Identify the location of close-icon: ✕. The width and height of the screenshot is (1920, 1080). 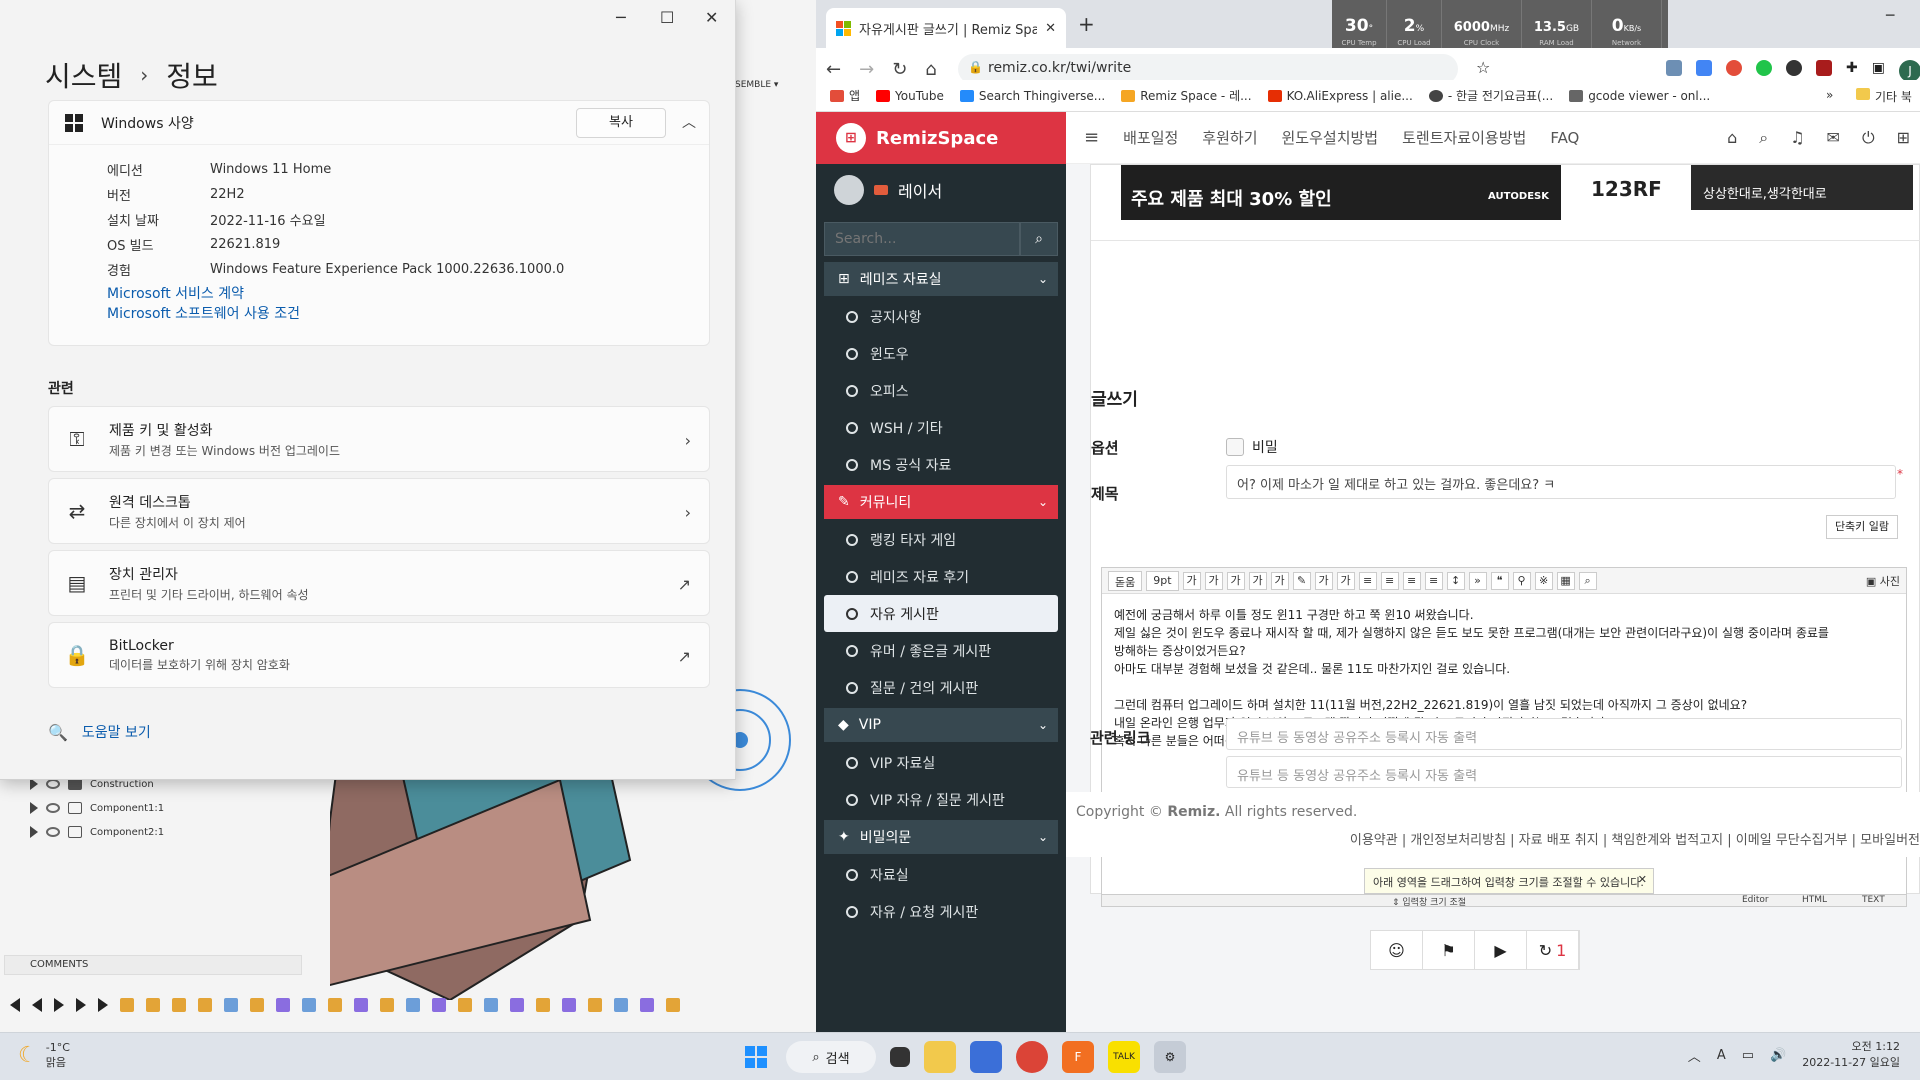
(711, 17).